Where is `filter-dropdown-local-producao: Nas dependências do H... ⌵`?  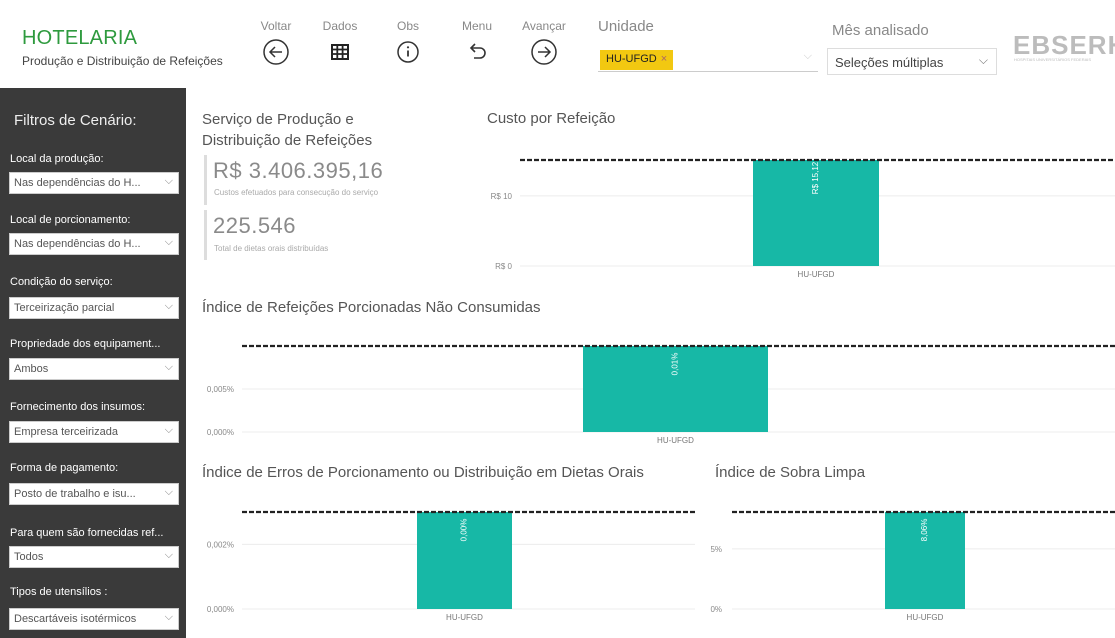 filter-dropdown-local-producao: Nas dependências do H... ⌵ is located at coordinates (94, 183).